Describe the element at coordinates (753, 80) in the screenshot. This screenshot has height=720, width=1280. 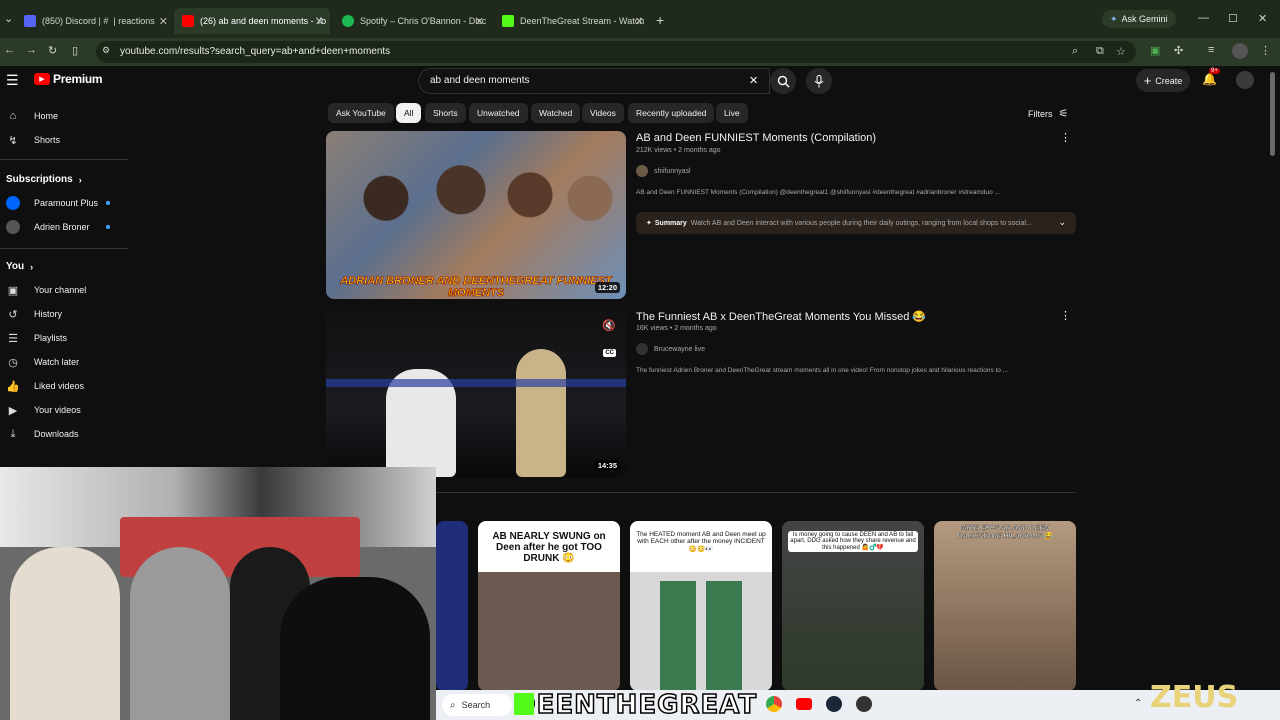
I see `clear-search-icon: ✕` at that location.